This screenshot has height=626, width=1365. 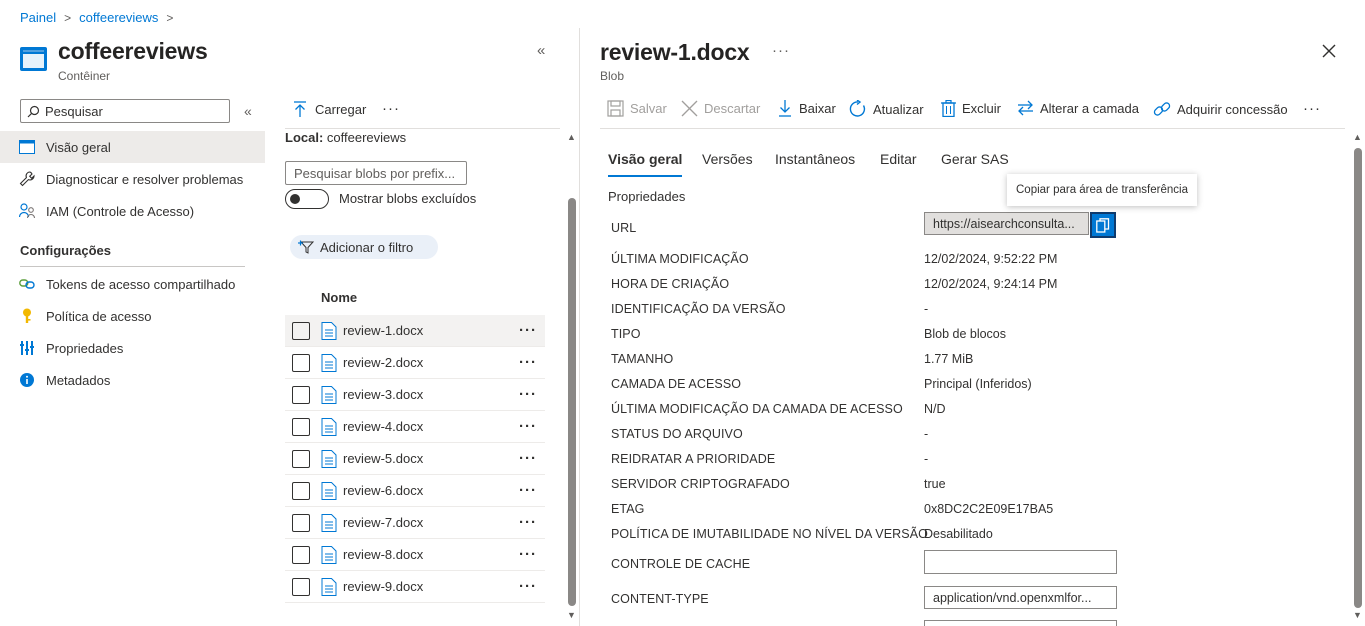 I want to click on property-value: -, so click(x=926, y=434).